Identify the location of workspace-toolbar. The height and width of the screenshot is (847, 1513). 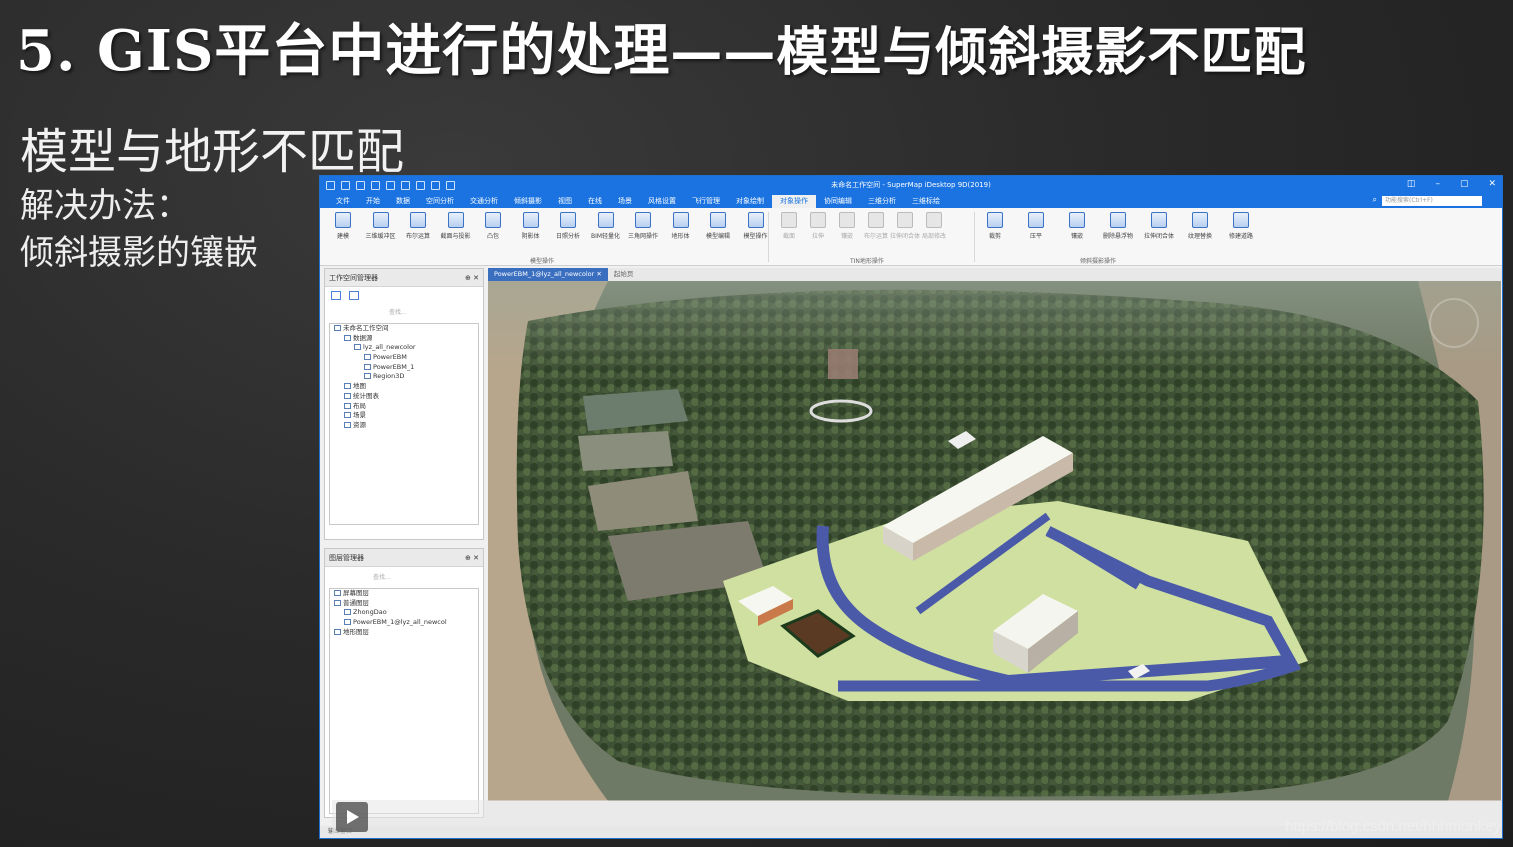
(404, 296).